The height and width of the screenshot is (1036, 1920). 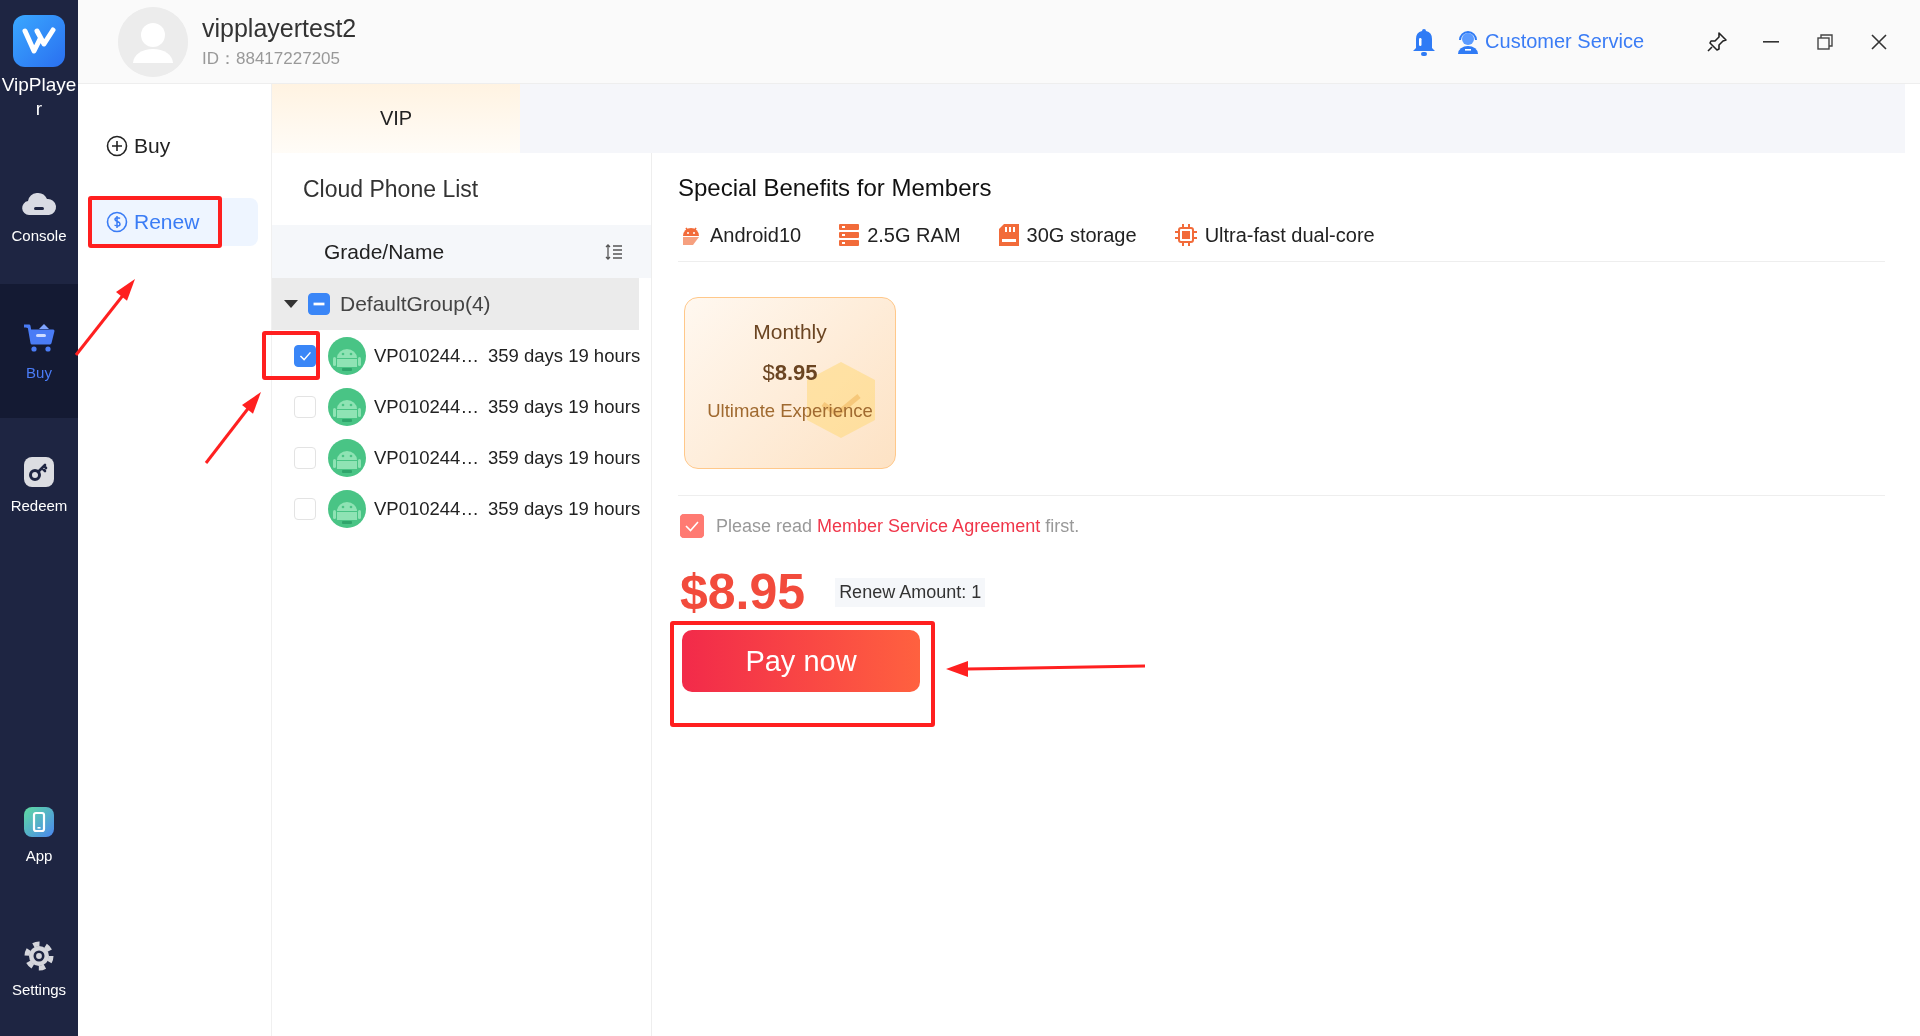 I want to click on total-price: $8.95, so click(x=742, y=592).